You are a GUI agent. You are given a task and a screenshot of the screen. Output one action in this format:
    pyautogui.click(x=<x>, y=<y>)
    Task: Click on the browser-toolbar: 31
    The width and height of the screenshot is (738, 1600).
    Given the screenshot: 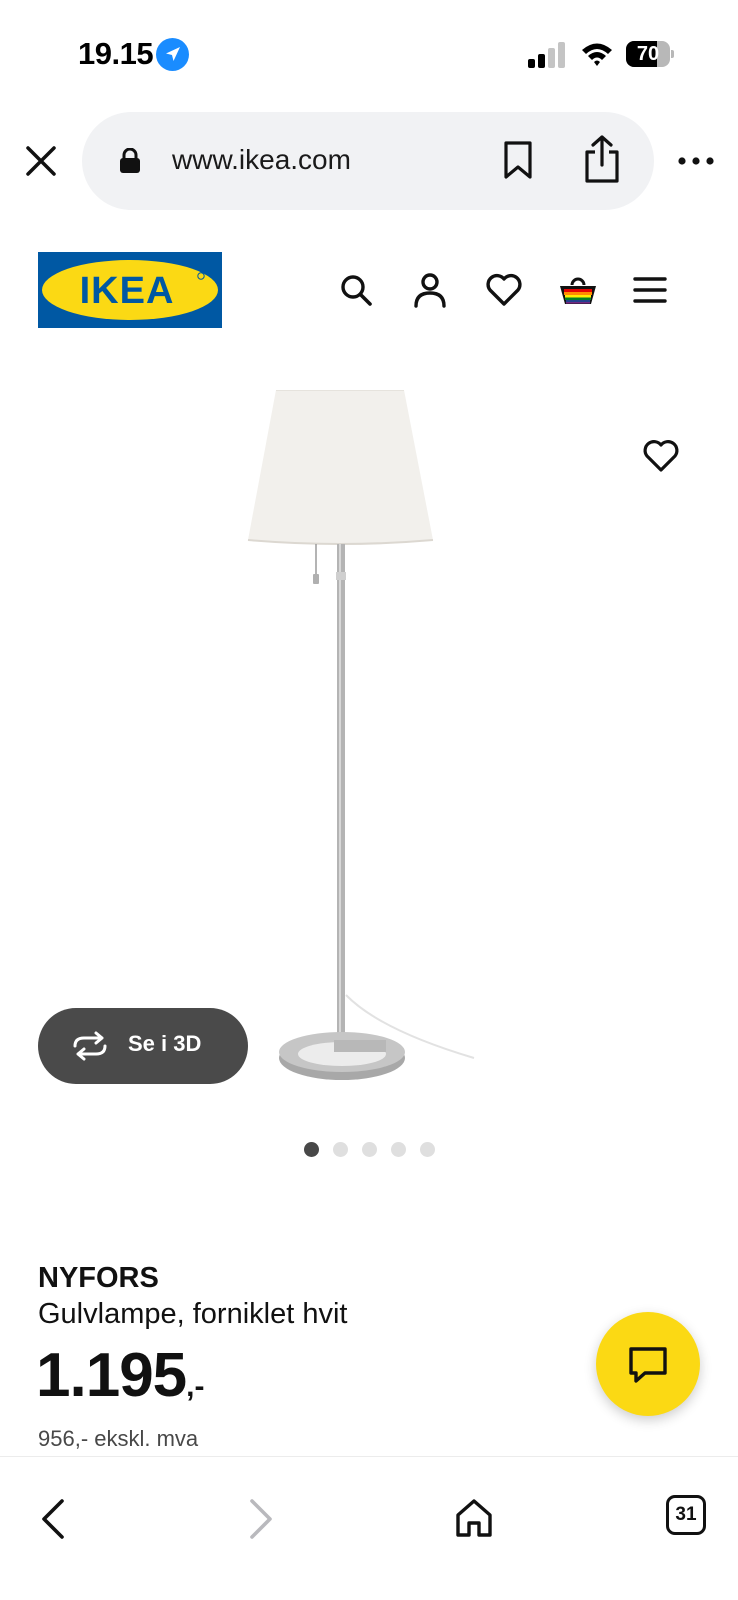 What is the action you would take?
    pyautogui.click(x=369, y=1528)
    